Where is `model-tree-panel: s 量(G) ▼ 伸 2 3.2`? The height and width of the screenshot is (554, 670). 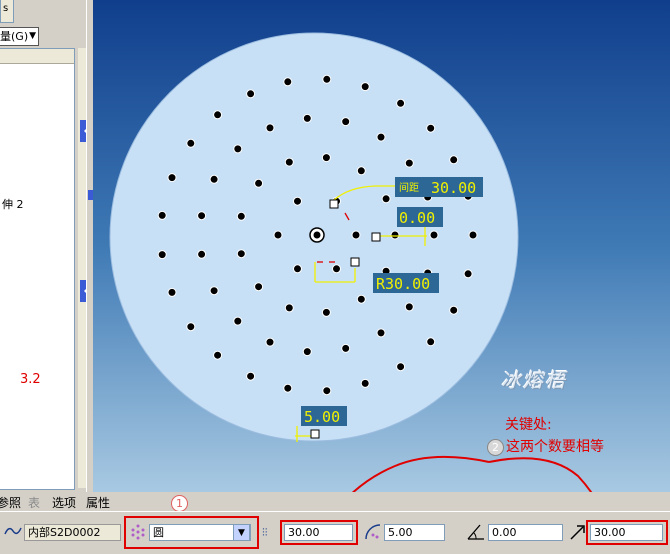 model-tree-panel: s 量(G) ▼ 伸 2 3.2 is located at coordinates (47, 246).